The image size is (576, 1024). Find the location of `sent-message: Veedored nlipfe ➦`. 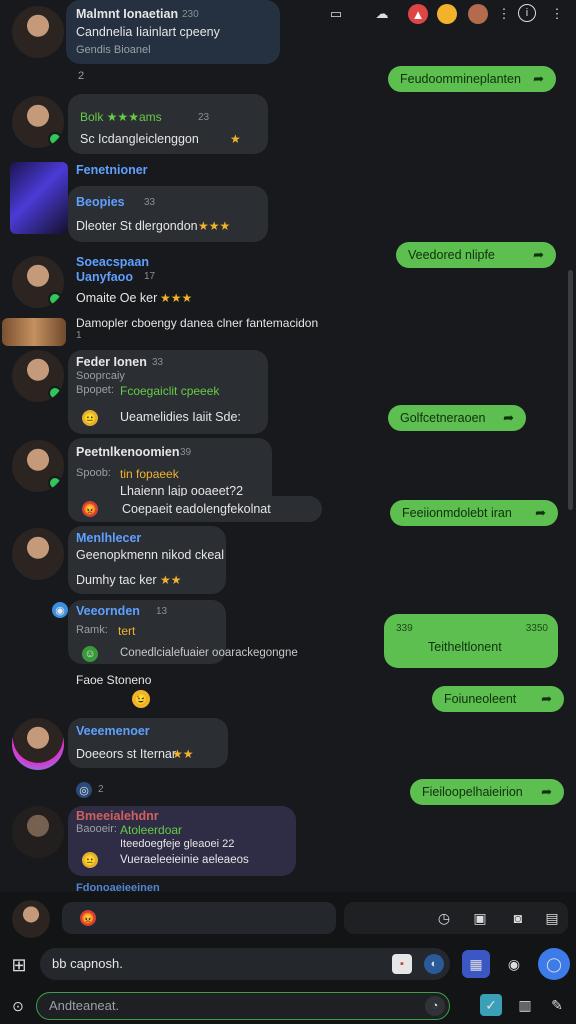

sent-message: Veedored nlipfe ➦ is located at coordinates (476, 255).